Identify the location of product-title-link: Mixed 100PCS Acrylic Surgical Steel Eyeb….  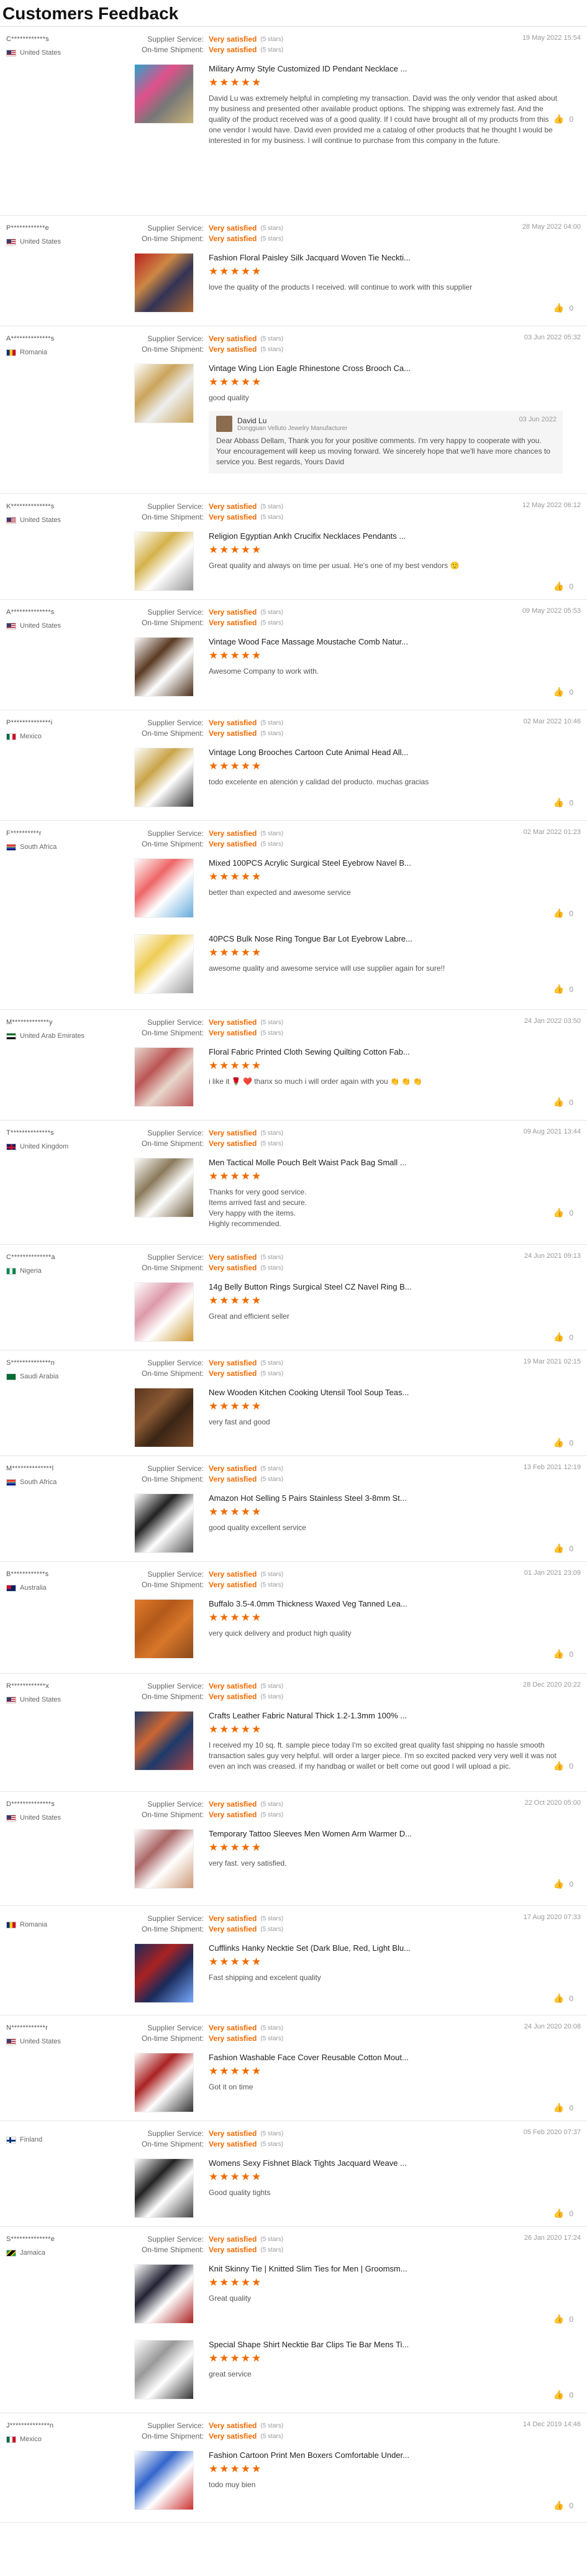
(386, 863).